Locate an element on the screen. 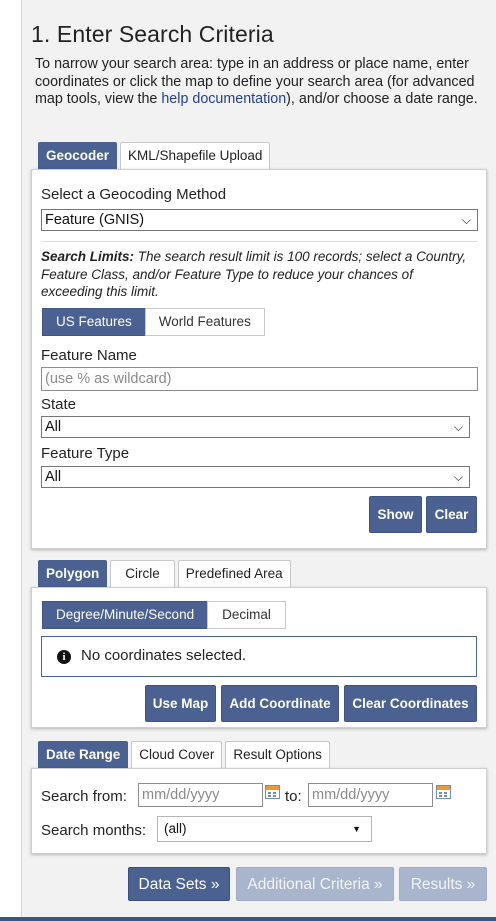  tab-result-options: Result Options is located at coordinates (277, 754).